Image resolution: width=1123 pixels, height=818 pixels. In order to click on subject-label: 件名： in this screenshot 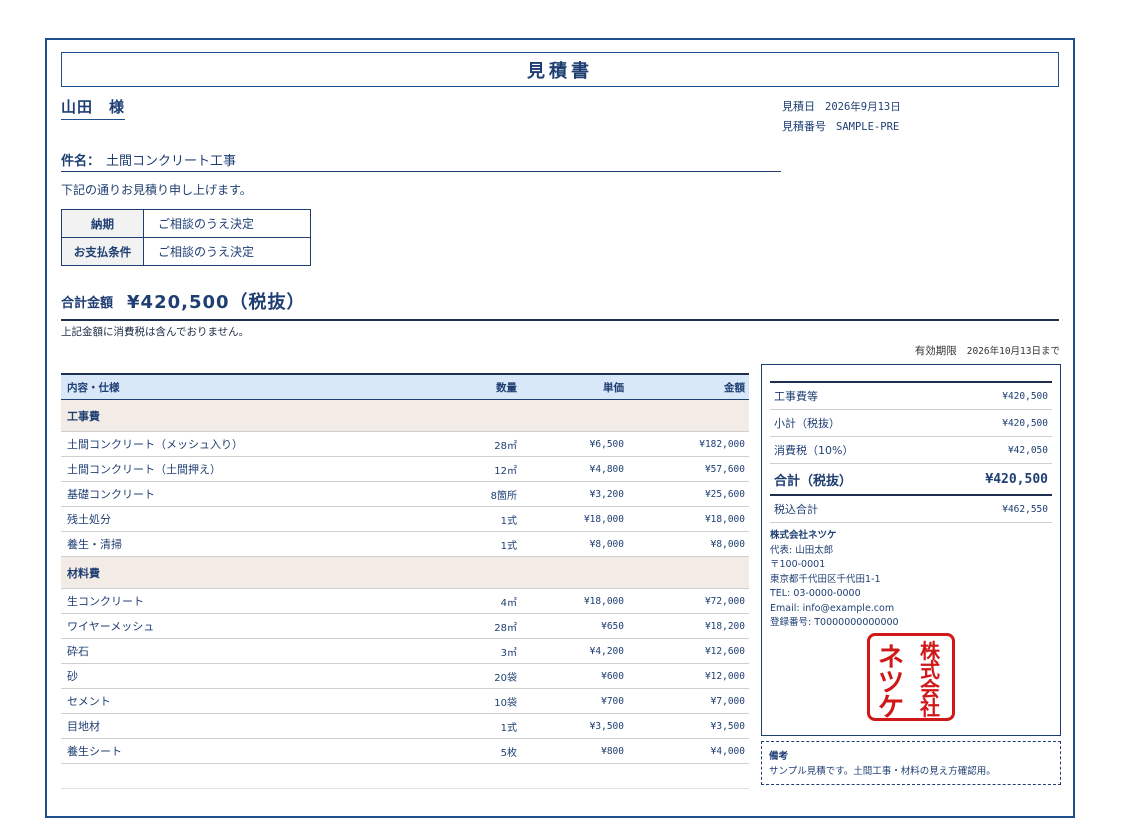, I will do `click(81, 161)`.